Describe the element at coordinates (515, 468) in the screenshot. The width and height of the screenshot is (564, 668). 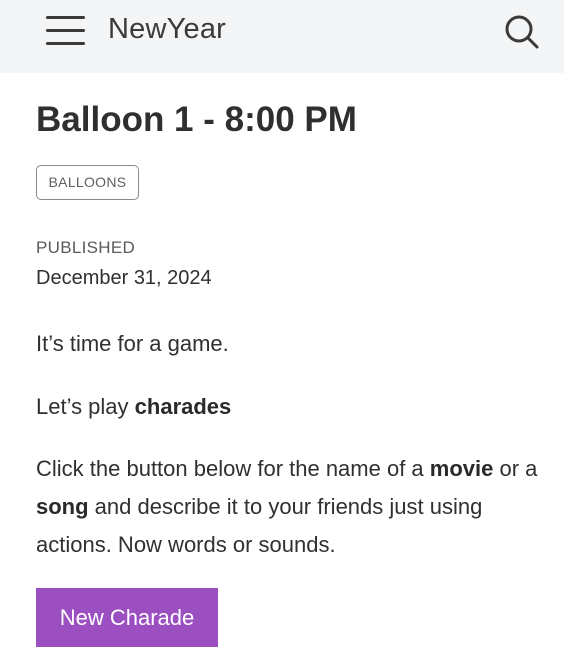
I see `paragraph-text: or a` at that location.